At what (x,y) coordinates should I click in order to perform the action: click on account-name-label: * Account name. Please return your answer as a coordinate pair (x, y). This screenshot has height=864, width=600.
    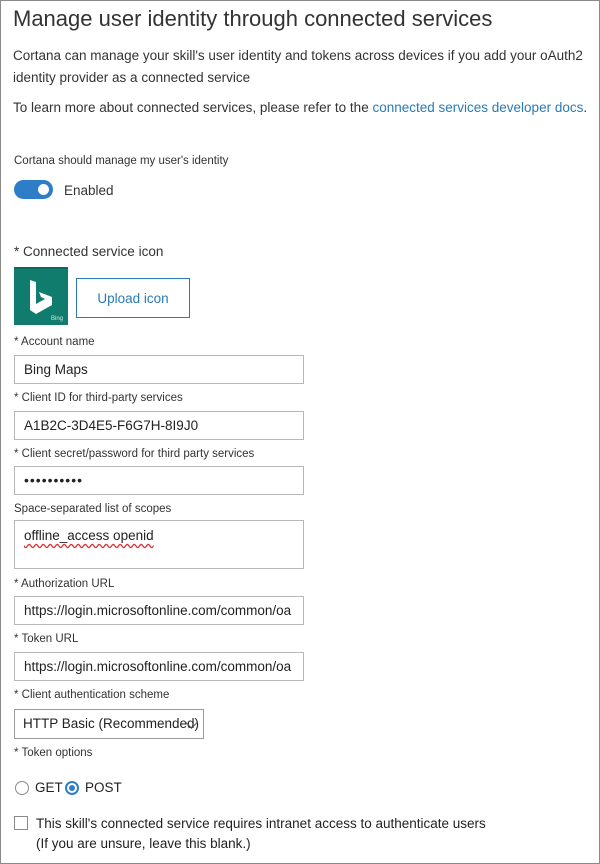
    Looking at the image, I should click on (54, 342).